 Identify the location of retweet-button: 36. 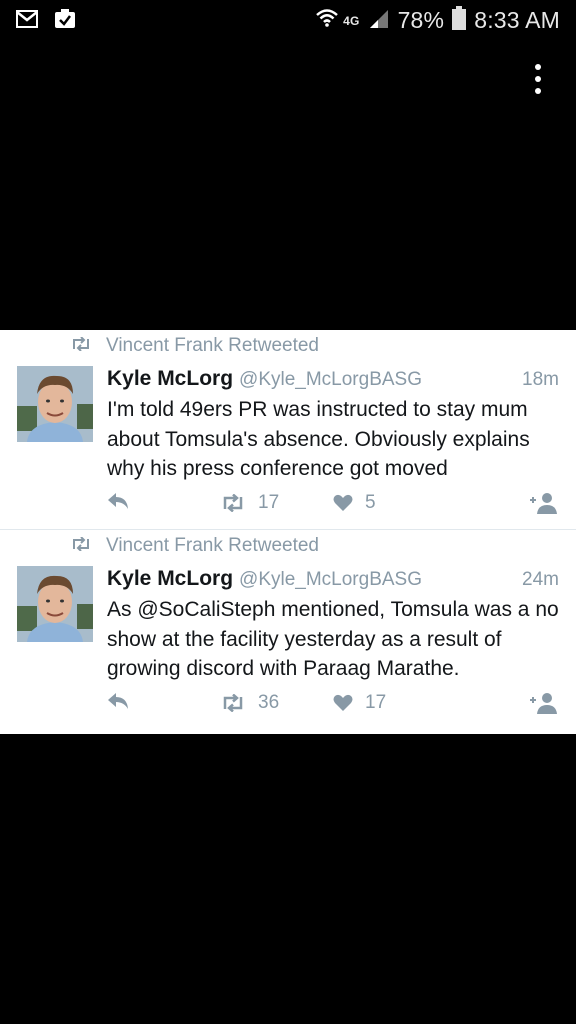
(249, 703).